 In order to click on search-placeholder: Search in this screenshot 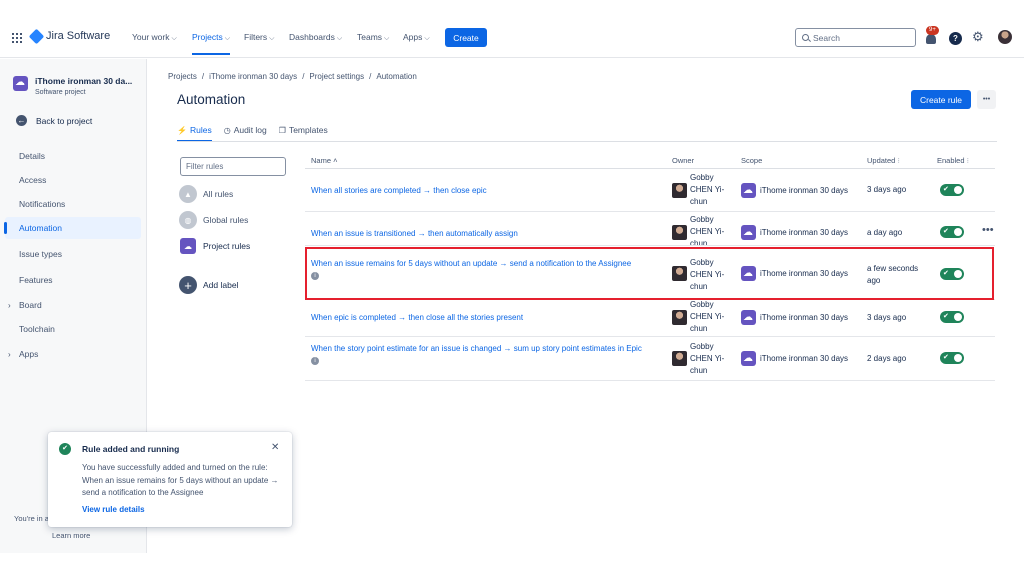, I will do `click(826, 37)`.